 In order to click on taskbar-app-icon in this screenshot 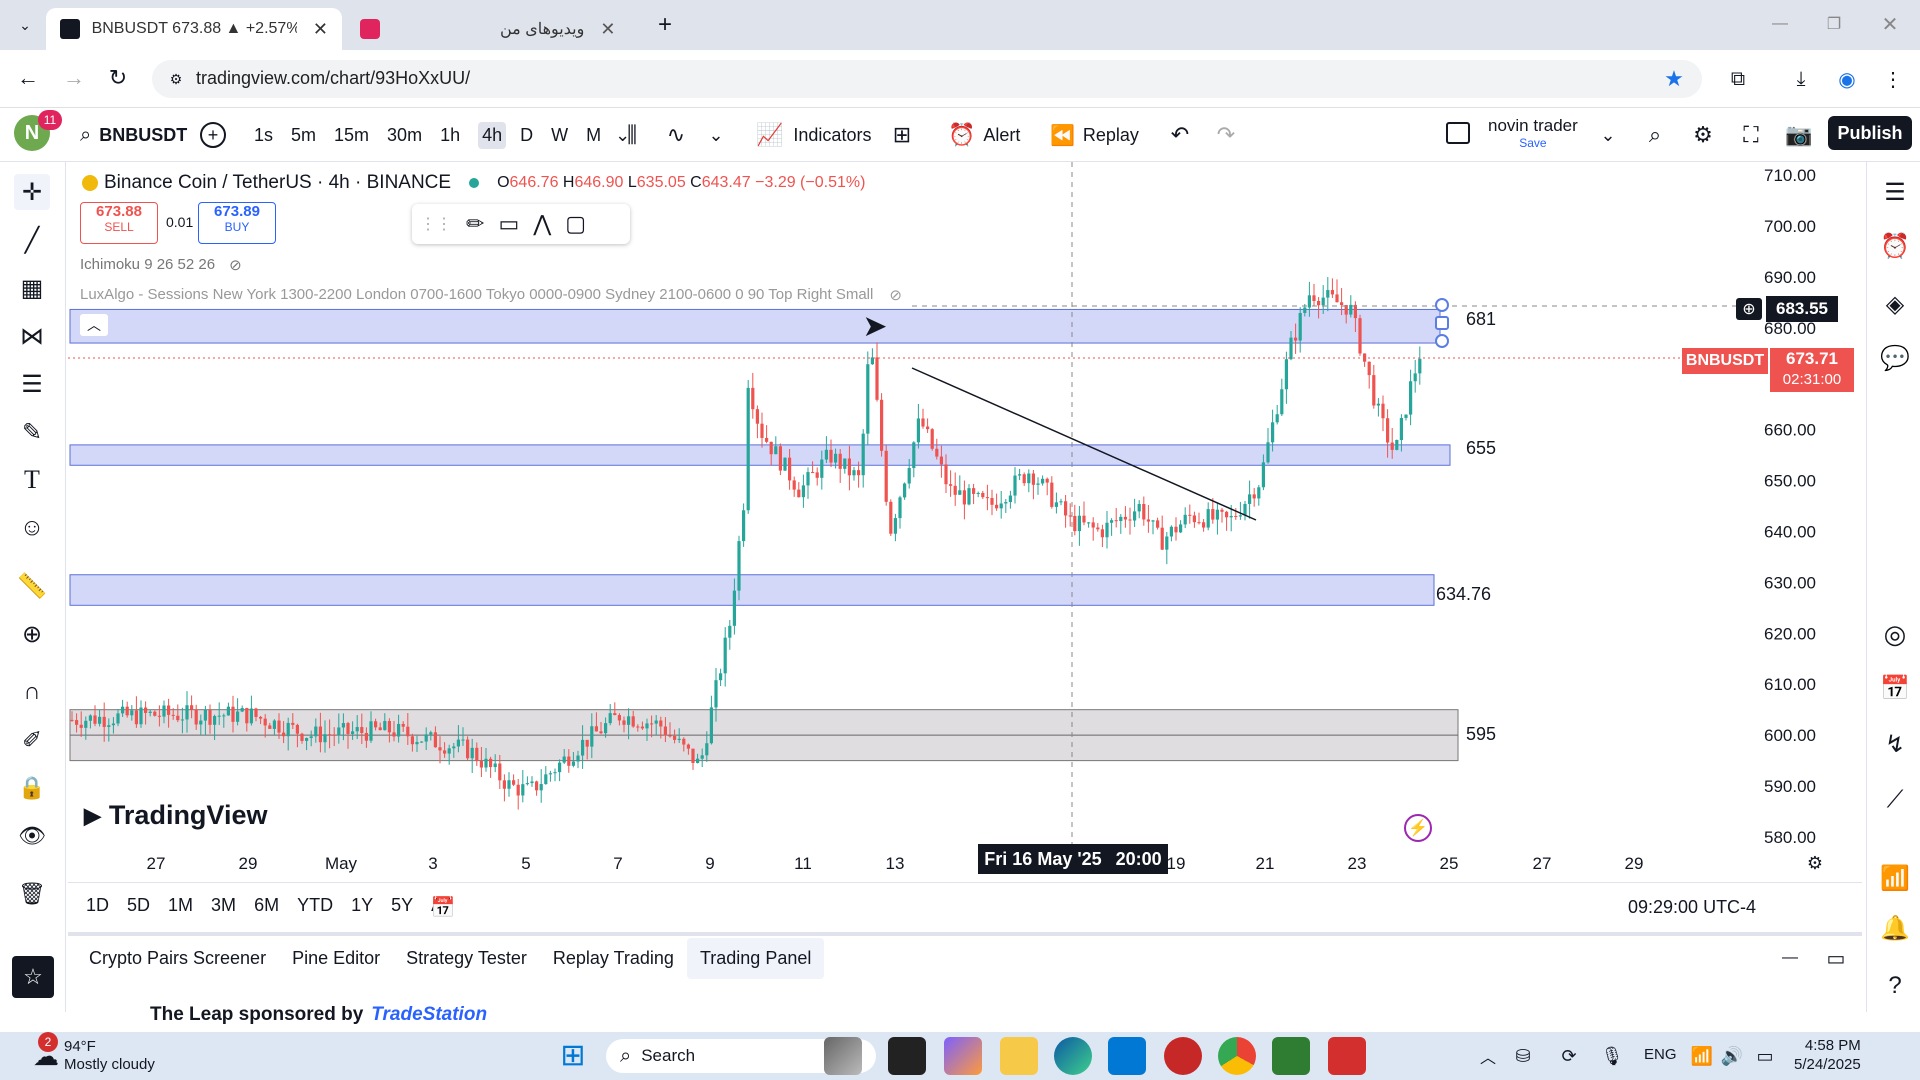, I will do `click(843, 1056)`.